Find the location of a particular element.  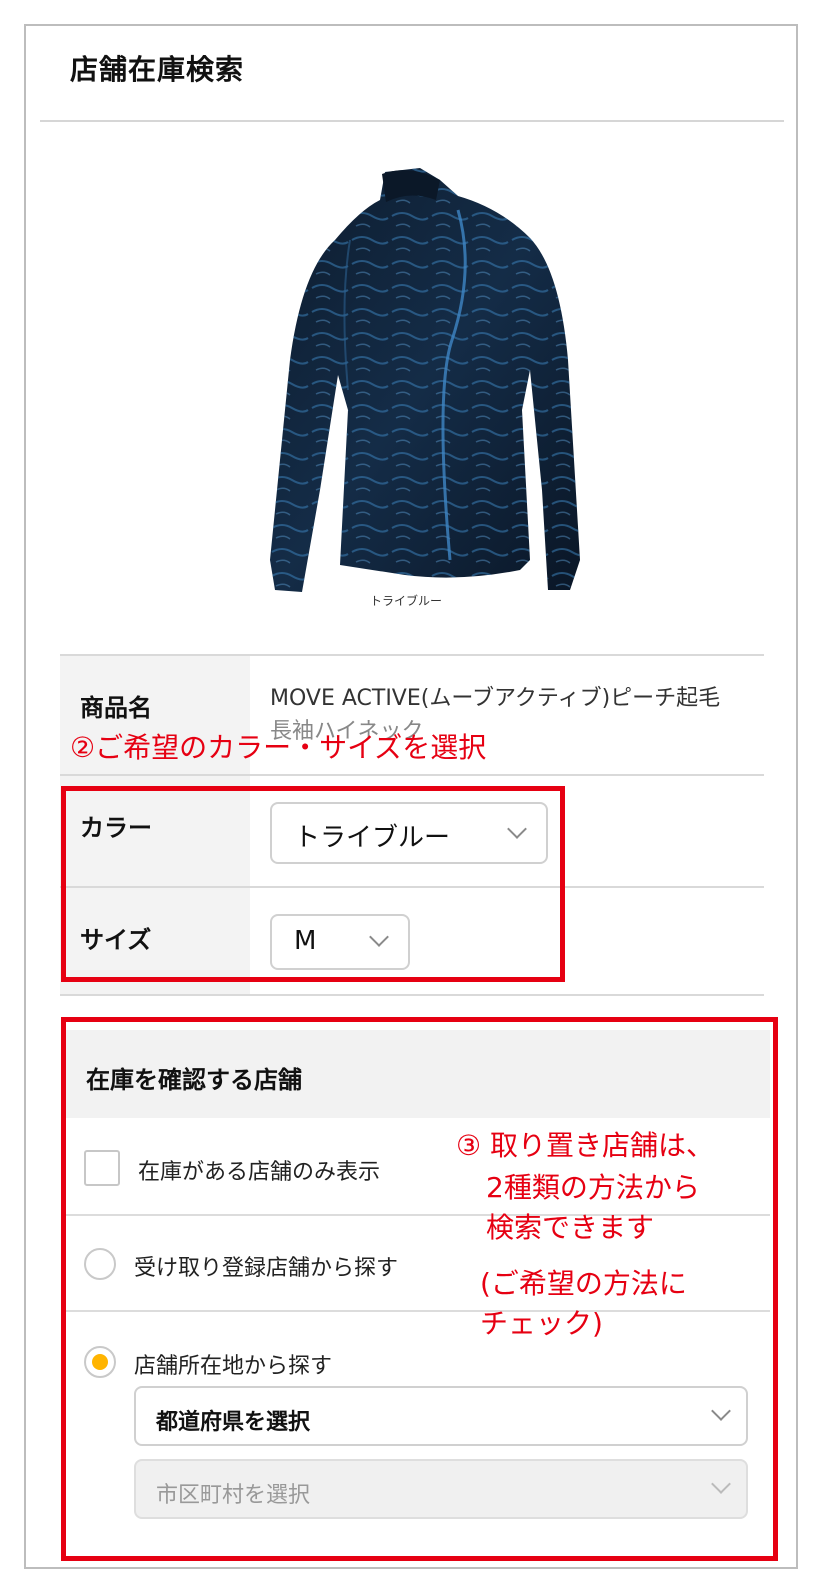

product-name-label: 商品名 is located at coordinates (116, 708).